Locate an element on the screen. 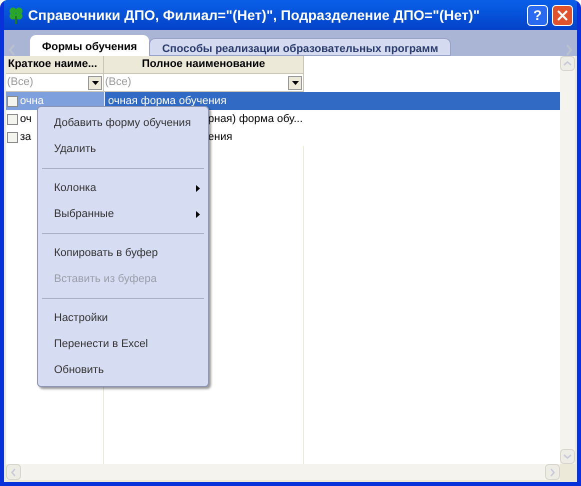  table-cell-text: очна is located at coordinates (32, 101).